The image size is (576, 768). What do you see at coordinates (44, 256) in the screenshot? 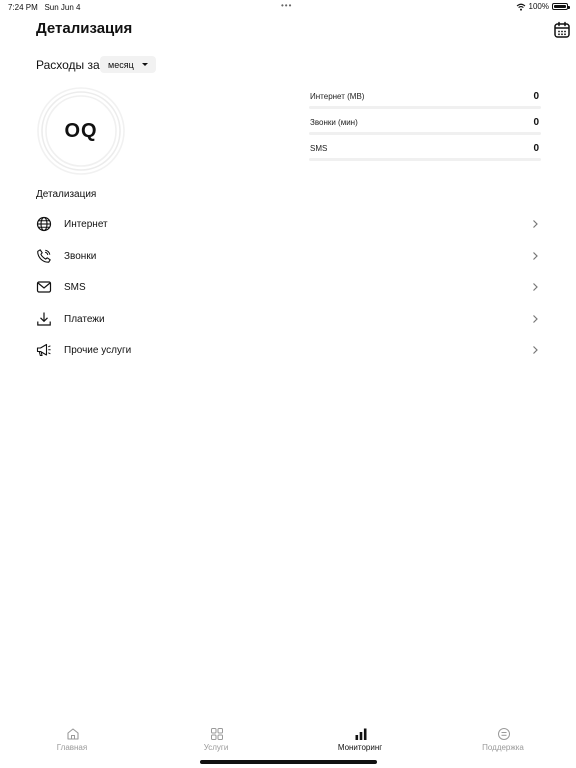
I see `phone-icon` at bounding box center [44, 256].